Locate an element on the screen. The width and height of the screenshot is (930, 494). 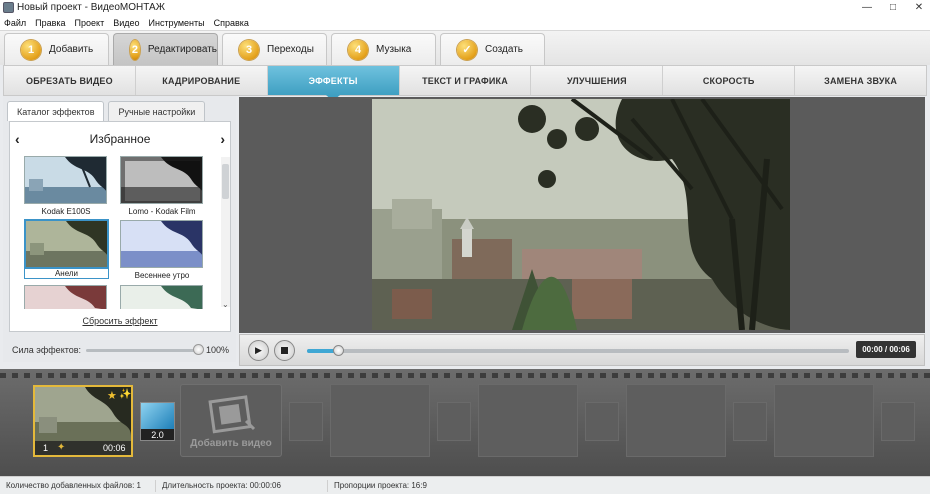
play-icon: ▶ is located at coordinates (258, 350).